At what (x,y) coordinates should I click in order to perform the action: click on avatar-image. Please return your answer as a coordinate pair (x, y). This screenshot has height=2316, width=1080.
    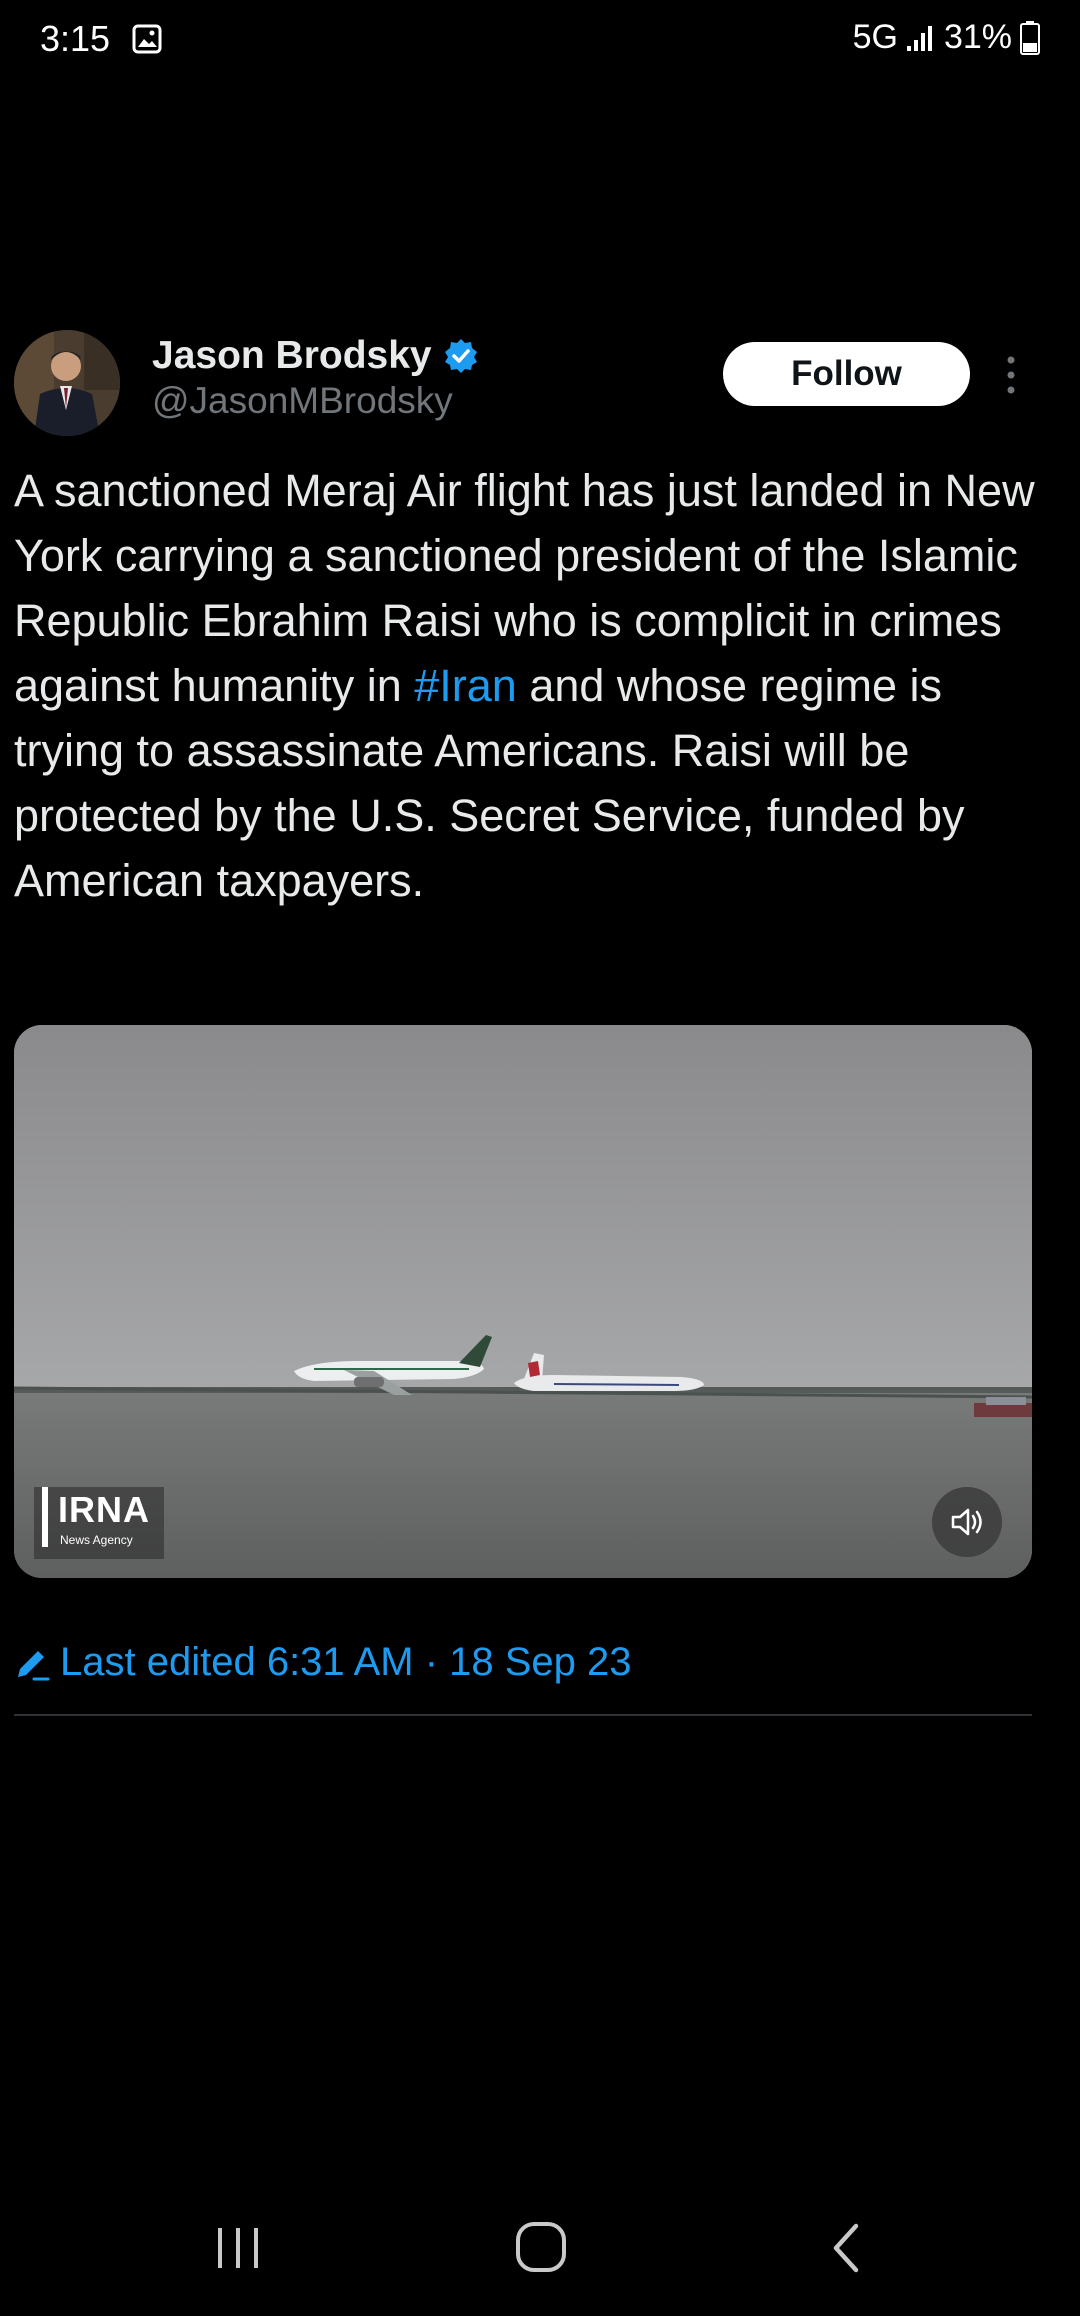
    Looking at the image, I should click on (67, 383).